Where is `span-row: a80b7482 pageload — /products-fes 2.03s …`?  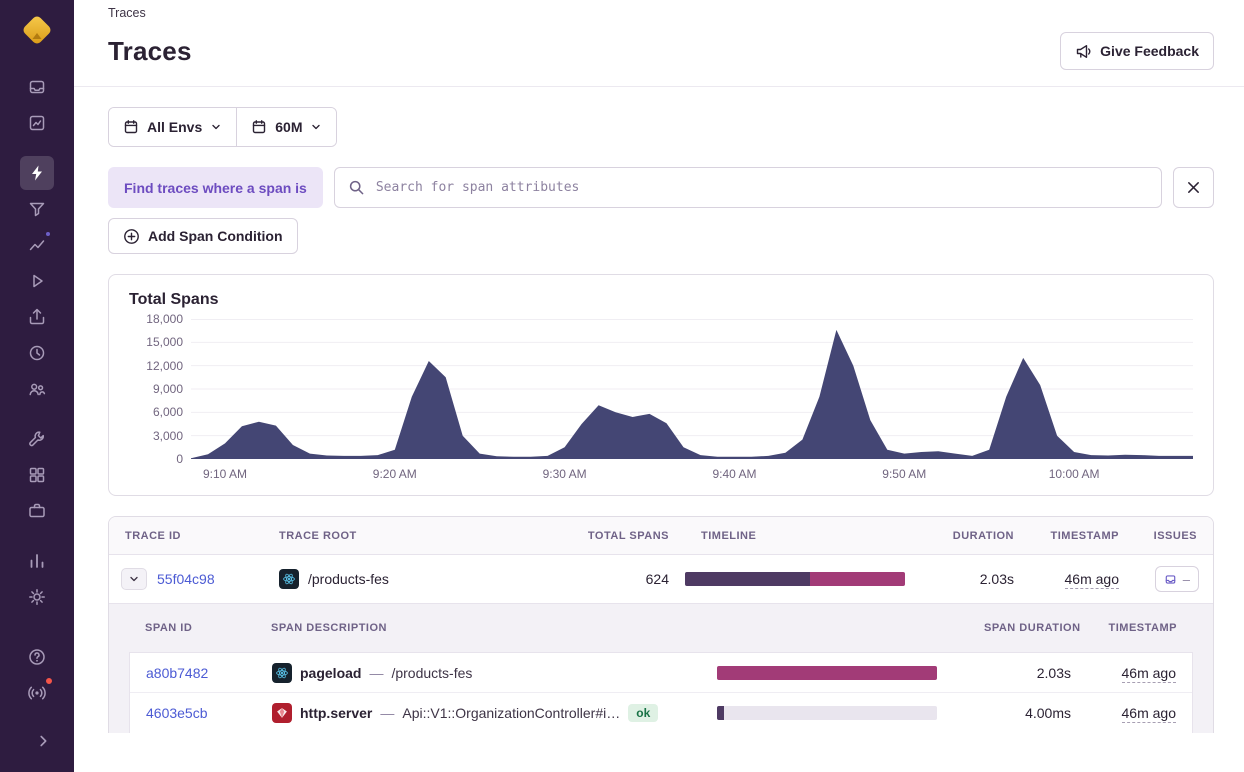
span-row: a80b7482 pageload — /products-fes 2.03s … is located at coordinates (661, 673).